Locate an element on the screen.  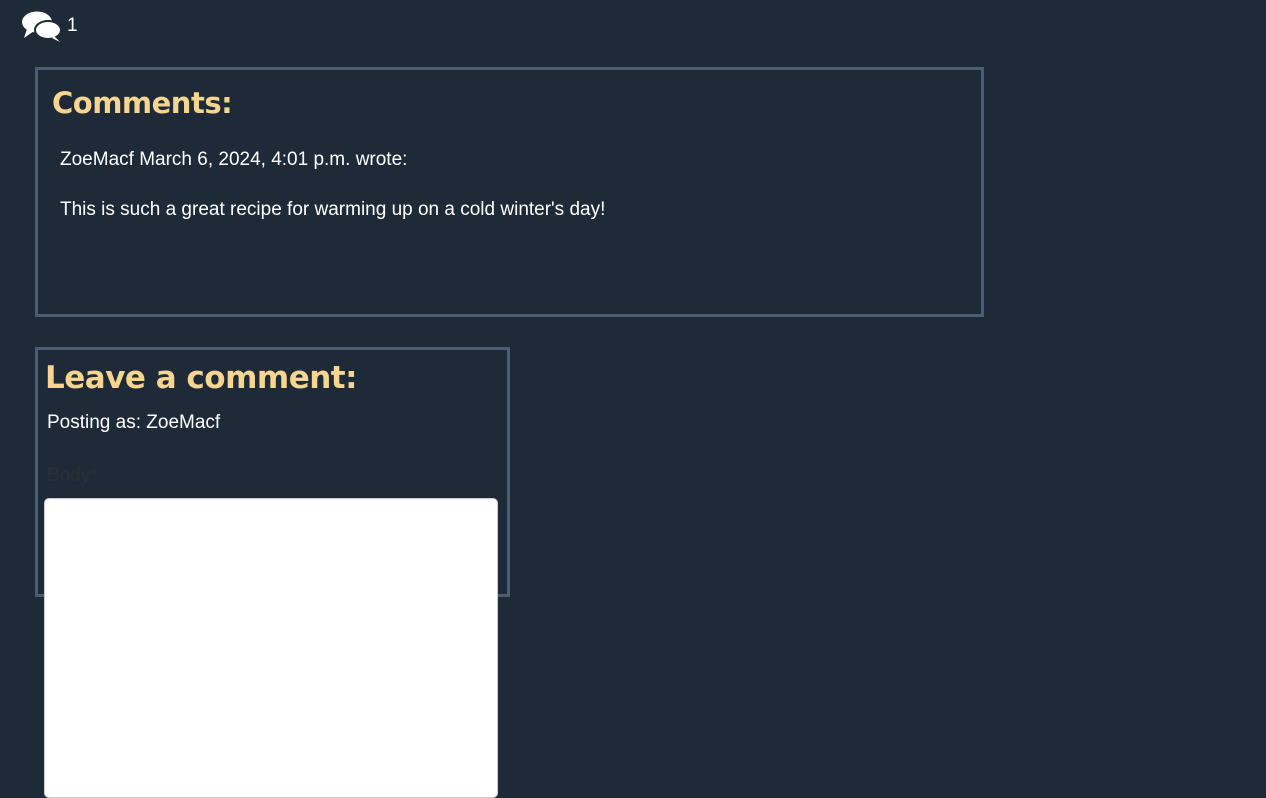
comments-icon is located at coordinates (42, 26).